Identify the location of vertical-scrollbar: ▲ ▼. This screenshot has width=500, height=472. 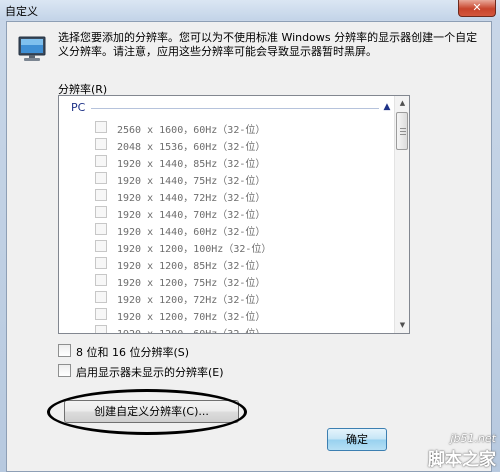
(401, 214).